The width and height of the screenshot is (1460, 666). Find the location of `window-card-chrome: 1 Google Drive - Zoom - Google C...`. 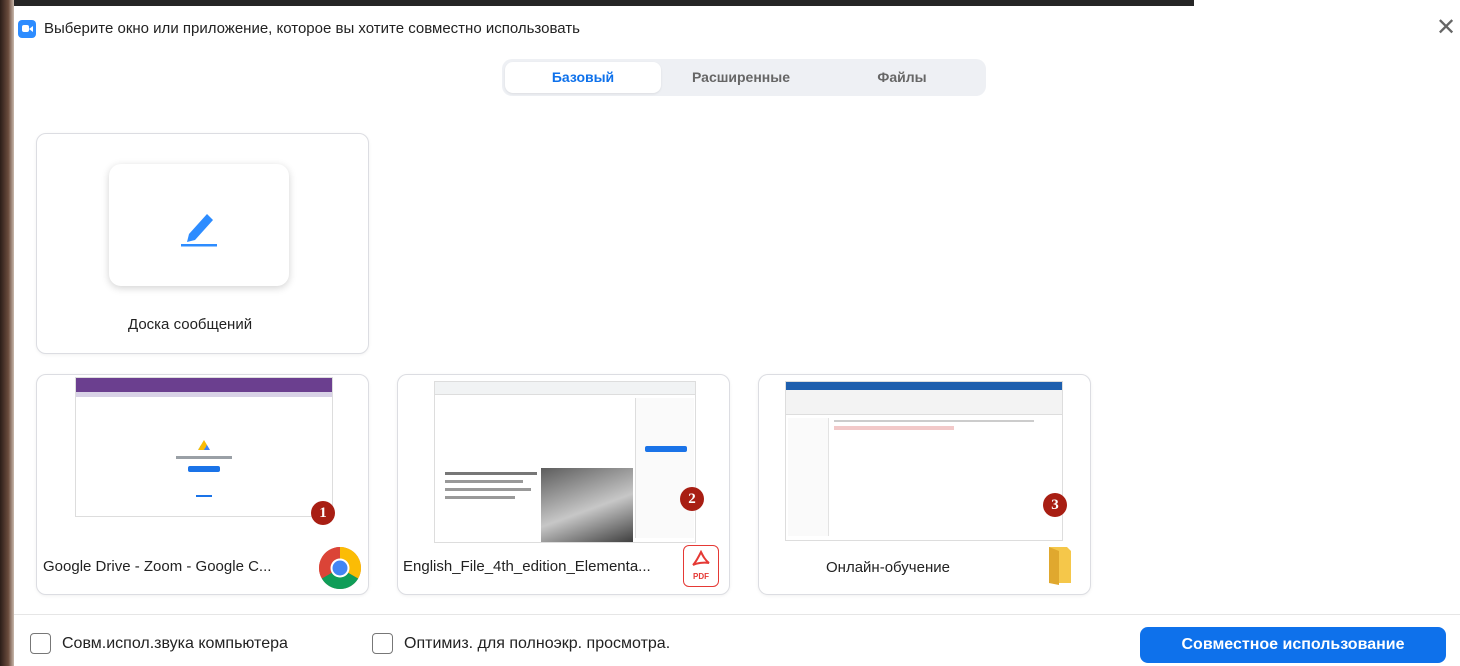

window-card-chrome: 1 Google Drive - Zoom - Google C... is located at coordinates (202, 484).